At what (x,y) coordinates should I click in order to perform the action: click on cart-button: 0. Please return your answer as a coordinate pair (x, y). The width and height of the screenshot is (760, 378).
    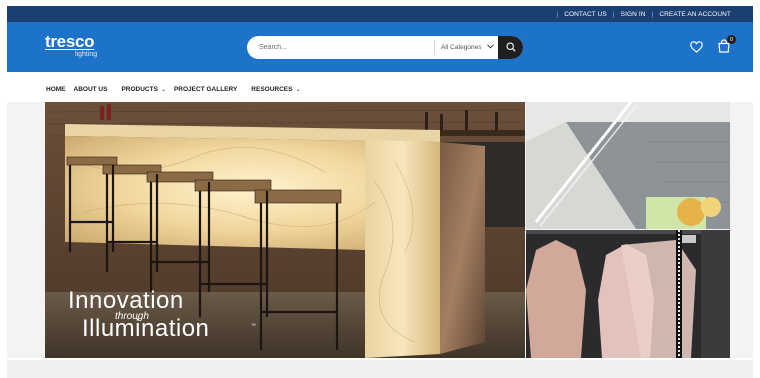
    Looking at the image, I should click on (726, 46).